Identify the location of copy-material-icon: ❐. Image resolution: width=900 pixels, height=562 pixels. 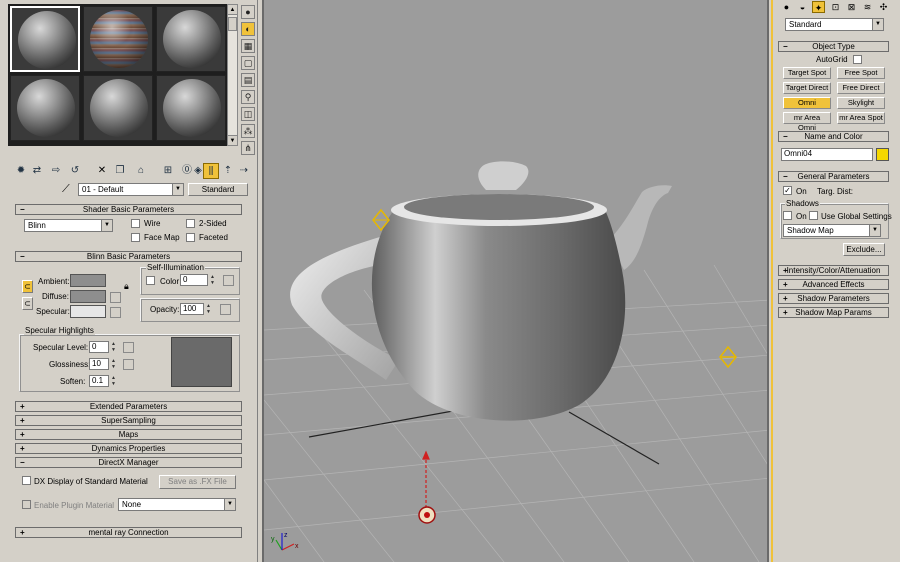
(120, 171).